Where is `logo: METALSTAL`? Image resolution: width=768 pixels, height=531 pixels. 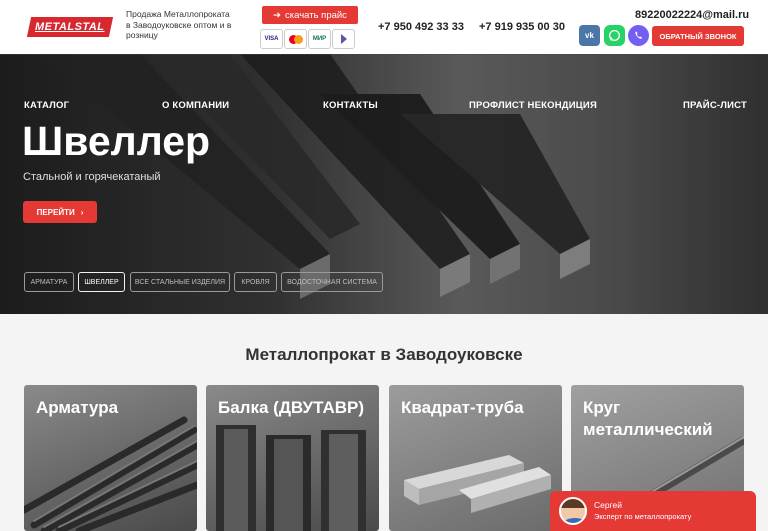 logo: METALSTAL is located at coordinates (70, 27).